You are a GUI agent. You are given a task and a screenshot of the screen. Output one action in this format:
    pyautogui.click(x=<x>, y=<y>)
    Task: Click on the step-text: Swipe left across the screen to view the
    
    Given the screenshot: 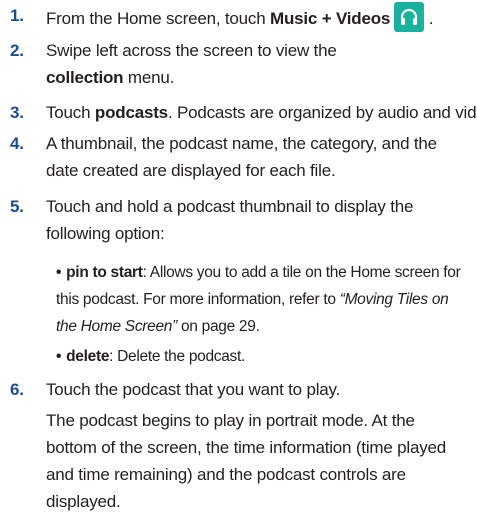 What is the action you would take?
    pyautogui.click(x=191, y=50)
    